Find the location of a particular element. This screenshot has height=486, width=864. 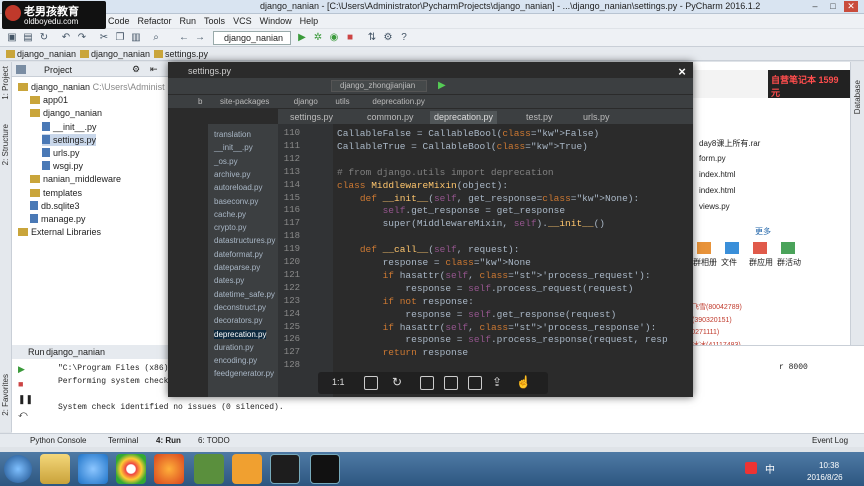

inner-file-item: cache.py is located at coordinates (230, 214).